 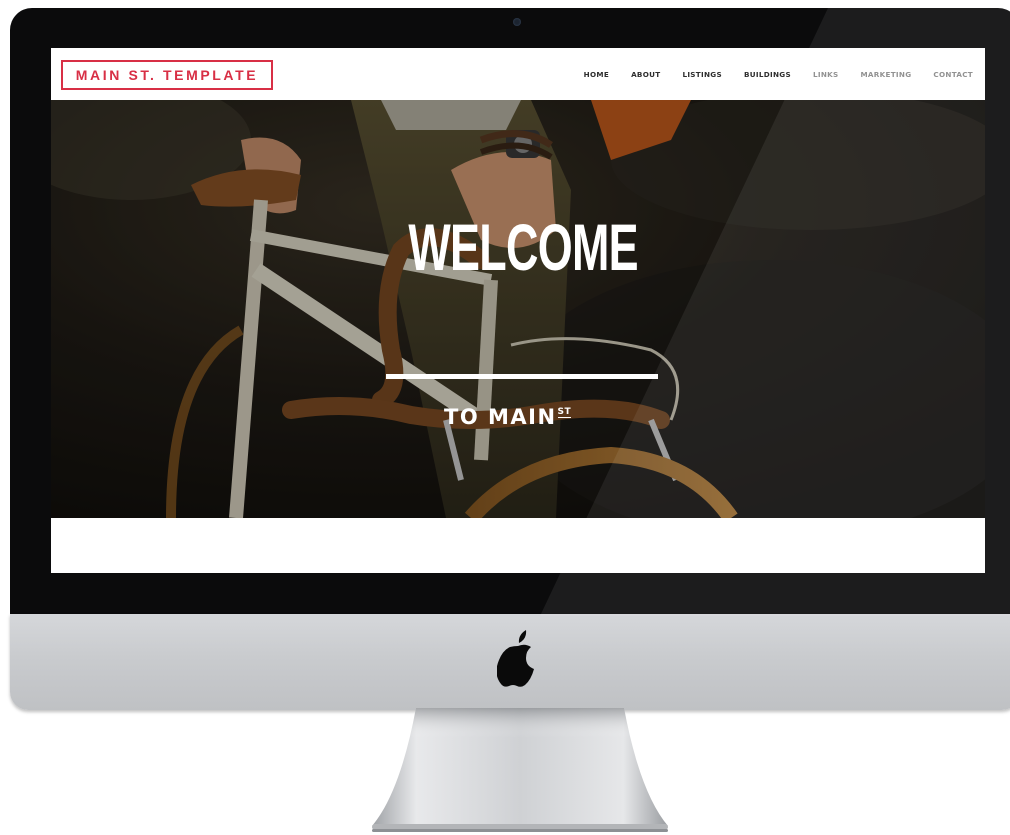 What do you see at coordinates (500, 417) in the screenshot?
I see `hero-subtitle-text: TO MAIN` at bounding box center [500, 417].